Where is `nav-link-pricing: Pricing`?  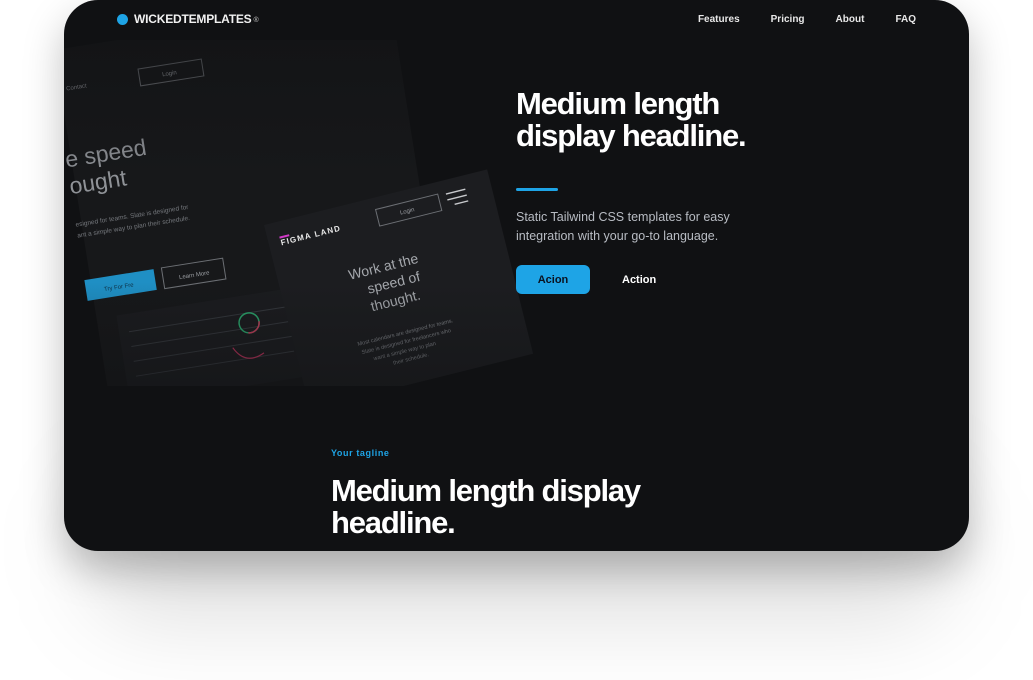
nav-link-pricing: Pricing is located at coordinates (788, 19).